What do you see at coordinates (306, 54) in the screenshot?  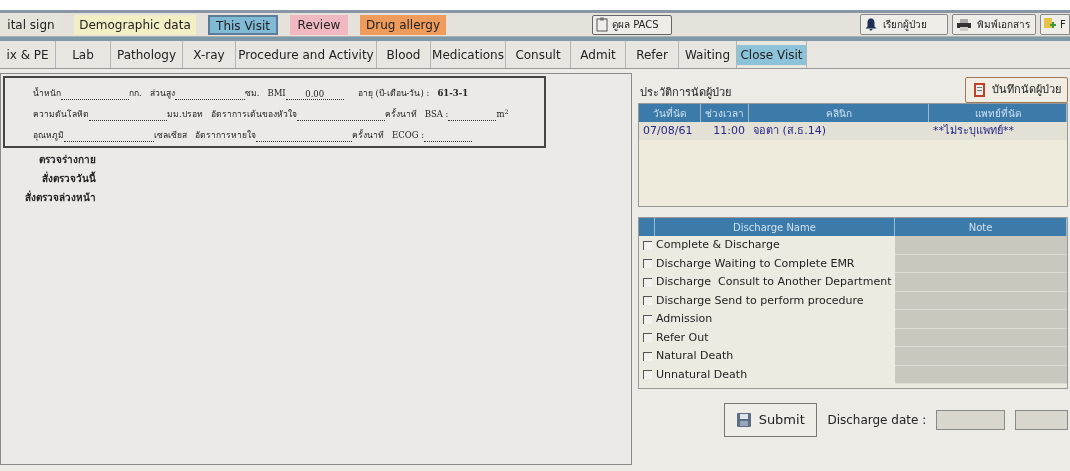 I see `tab: Procedure and Activity` at bounding box center [306, 54].